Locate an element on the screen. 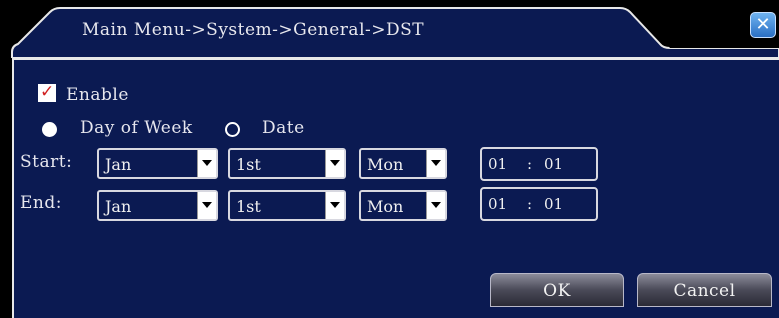 The height and width of the screenshot is (318, 779). start-day-value: Mon is located at coordinates (385, 164).